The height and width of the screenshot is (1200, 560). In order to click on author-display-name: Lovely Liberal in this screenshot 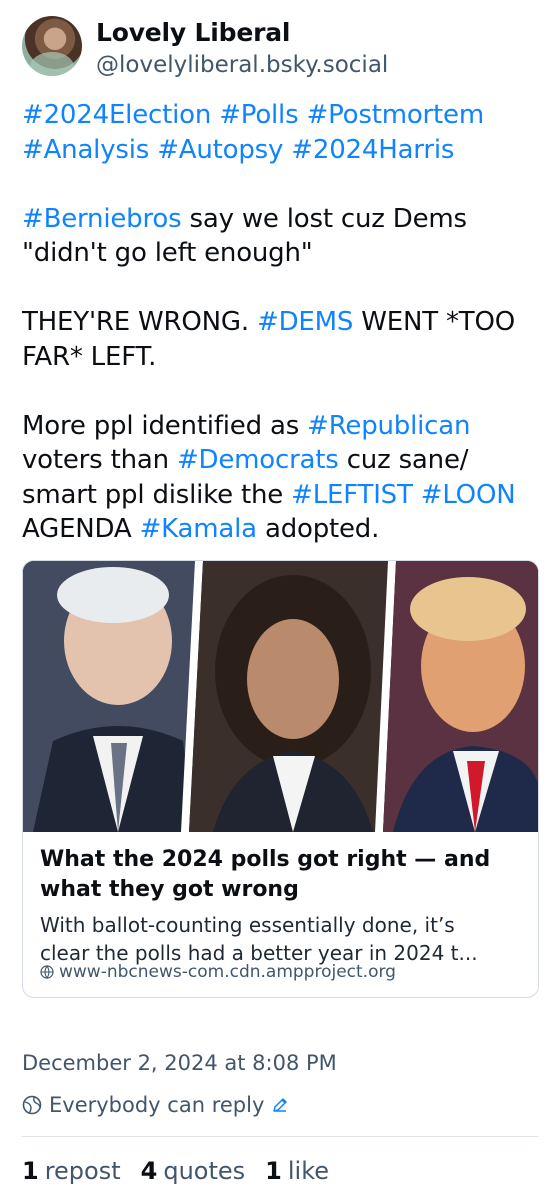, I will do `click(193, 32)`.